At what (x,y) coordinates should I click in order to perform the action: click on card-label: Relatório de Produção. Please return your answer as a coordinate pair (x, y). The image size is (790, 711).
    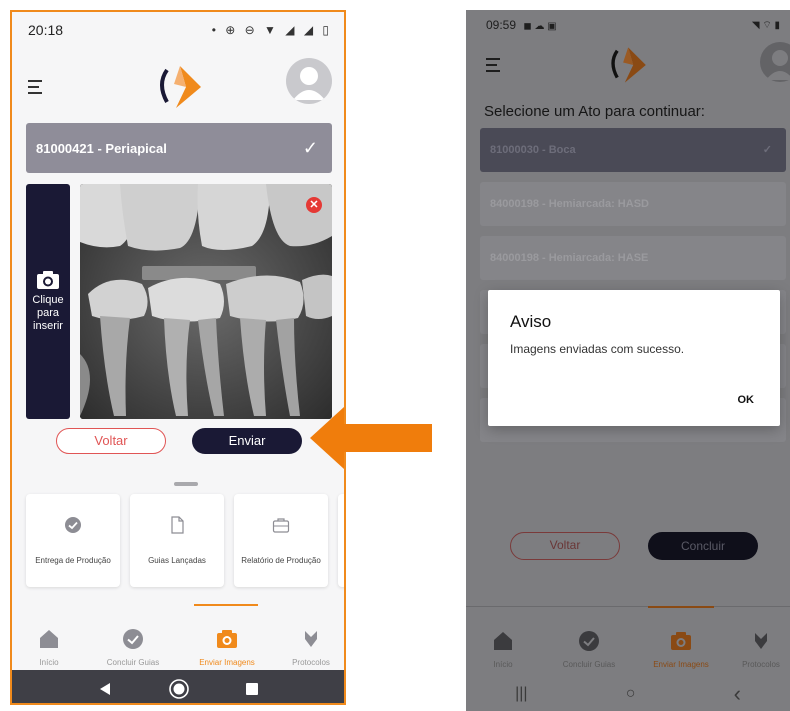
    Looking at the image, I should click on (281, 560).